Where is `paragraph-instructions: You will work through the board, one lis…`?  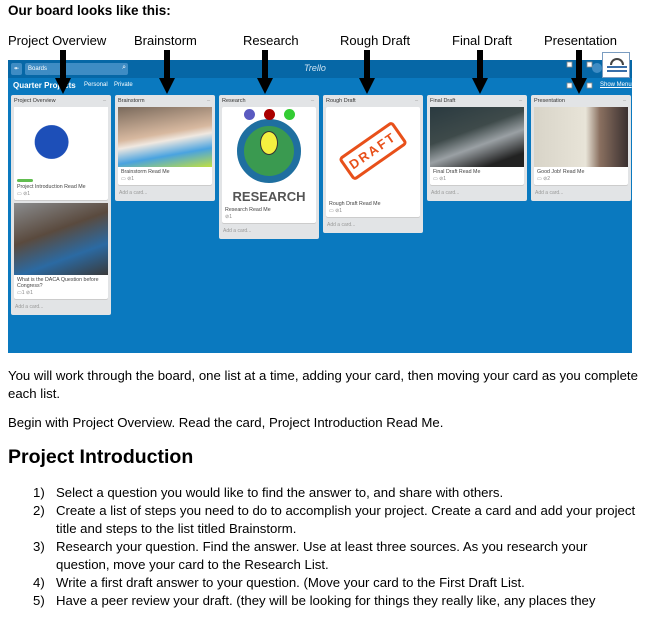 paragraph-instructions: You will work through the board, one lis… is located at coordinates (323, 384).